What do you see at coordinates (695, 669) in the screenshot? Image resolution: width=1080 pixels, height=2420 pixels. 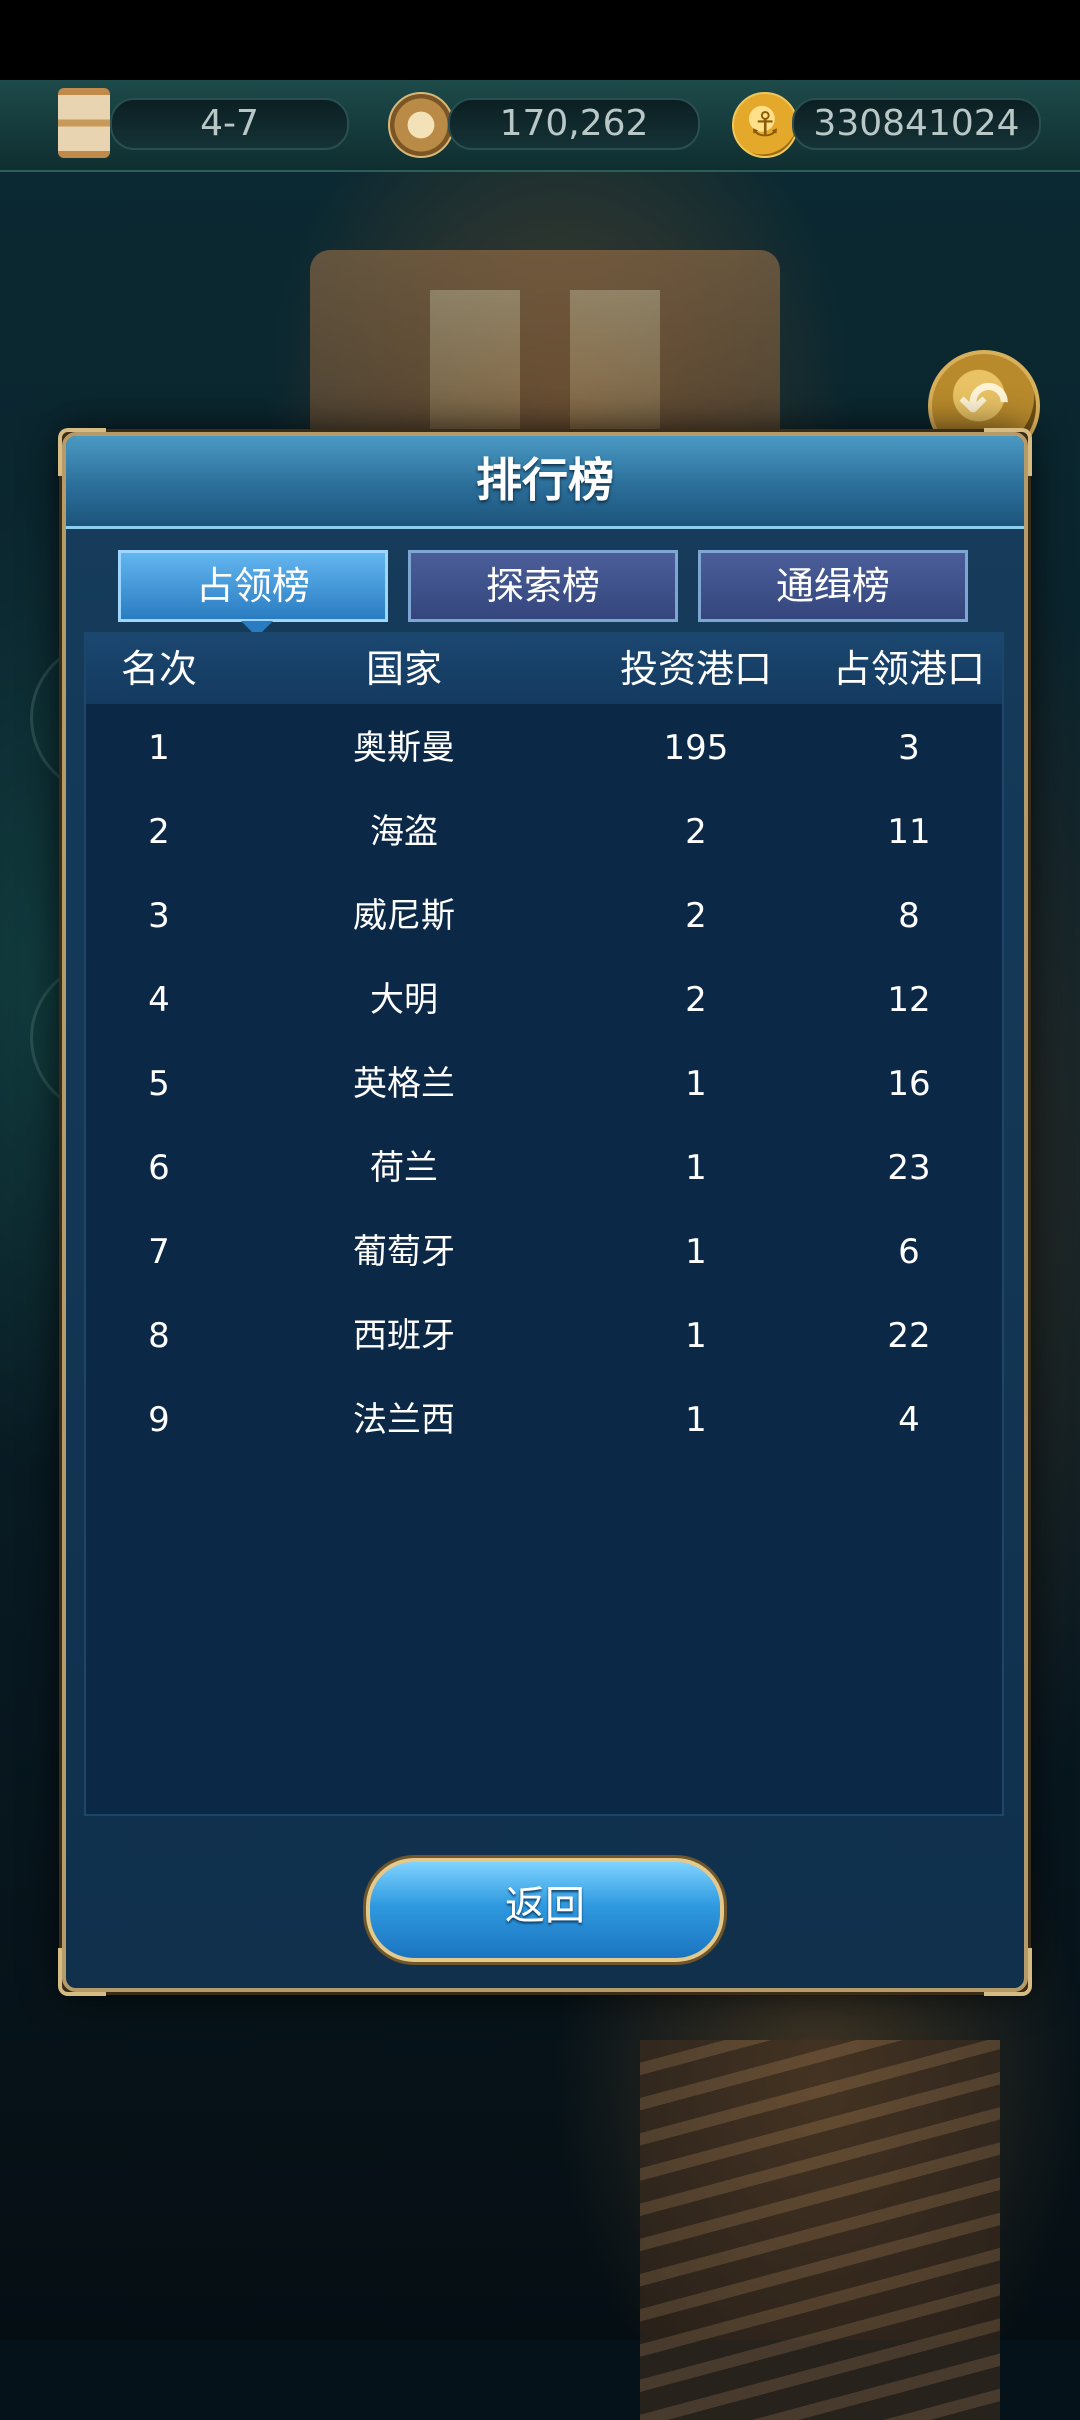 I see `header-invested-ports: 投资港口` at bounding box center [695, 669].